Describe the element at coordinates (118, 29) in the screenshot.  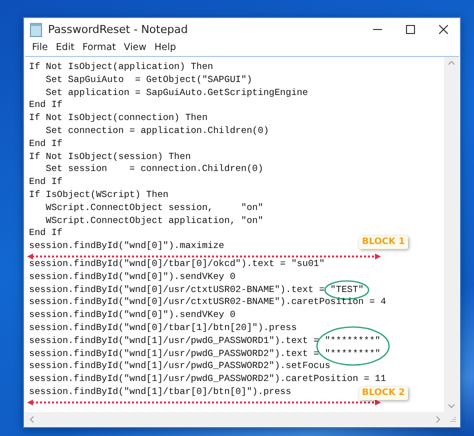
I see `window-title: PasswordReset - Notepad` at that location.